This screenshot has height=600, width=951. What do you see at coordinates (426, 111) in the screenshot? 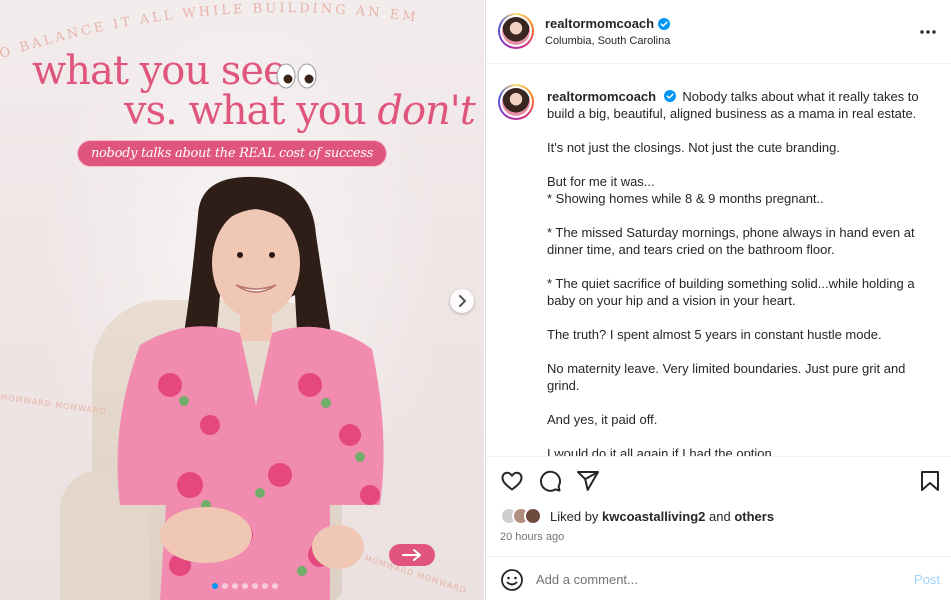
I see `title-accent: don't` at bounding box center [426, 111].